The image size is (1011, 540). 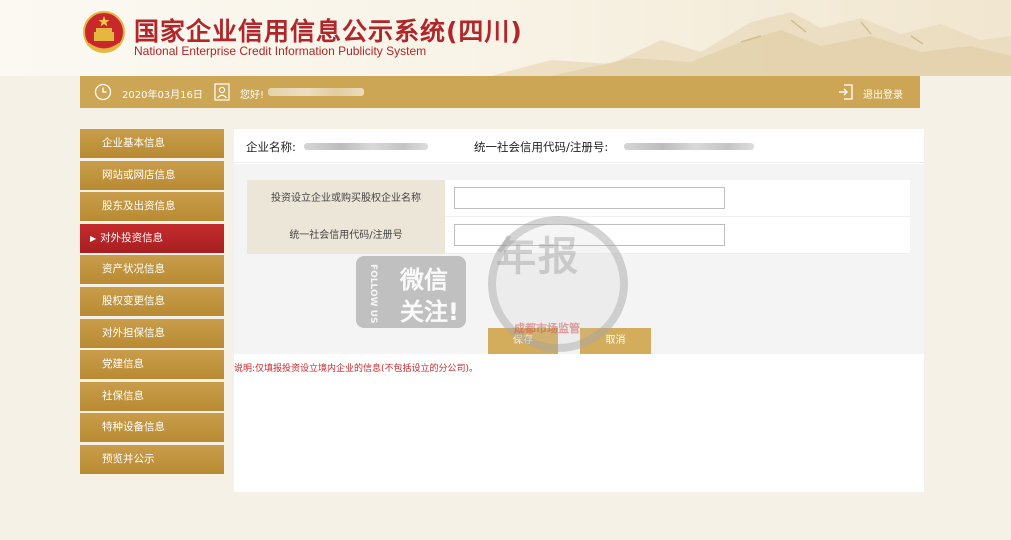 I want to click on company-name-label: 企业名称:, so click(x=271, y=147).